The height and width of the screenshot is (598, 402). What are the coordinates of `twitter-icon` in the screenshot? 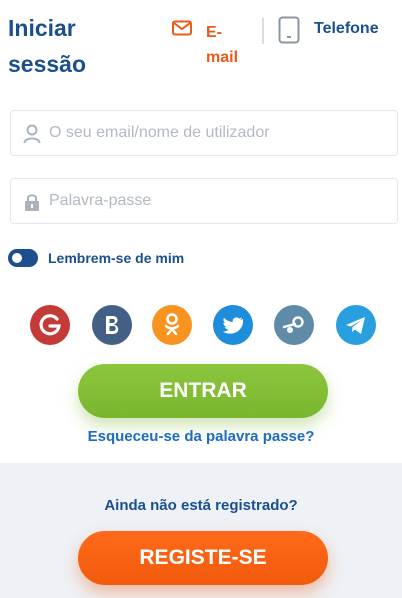 It's located at (233, 325).